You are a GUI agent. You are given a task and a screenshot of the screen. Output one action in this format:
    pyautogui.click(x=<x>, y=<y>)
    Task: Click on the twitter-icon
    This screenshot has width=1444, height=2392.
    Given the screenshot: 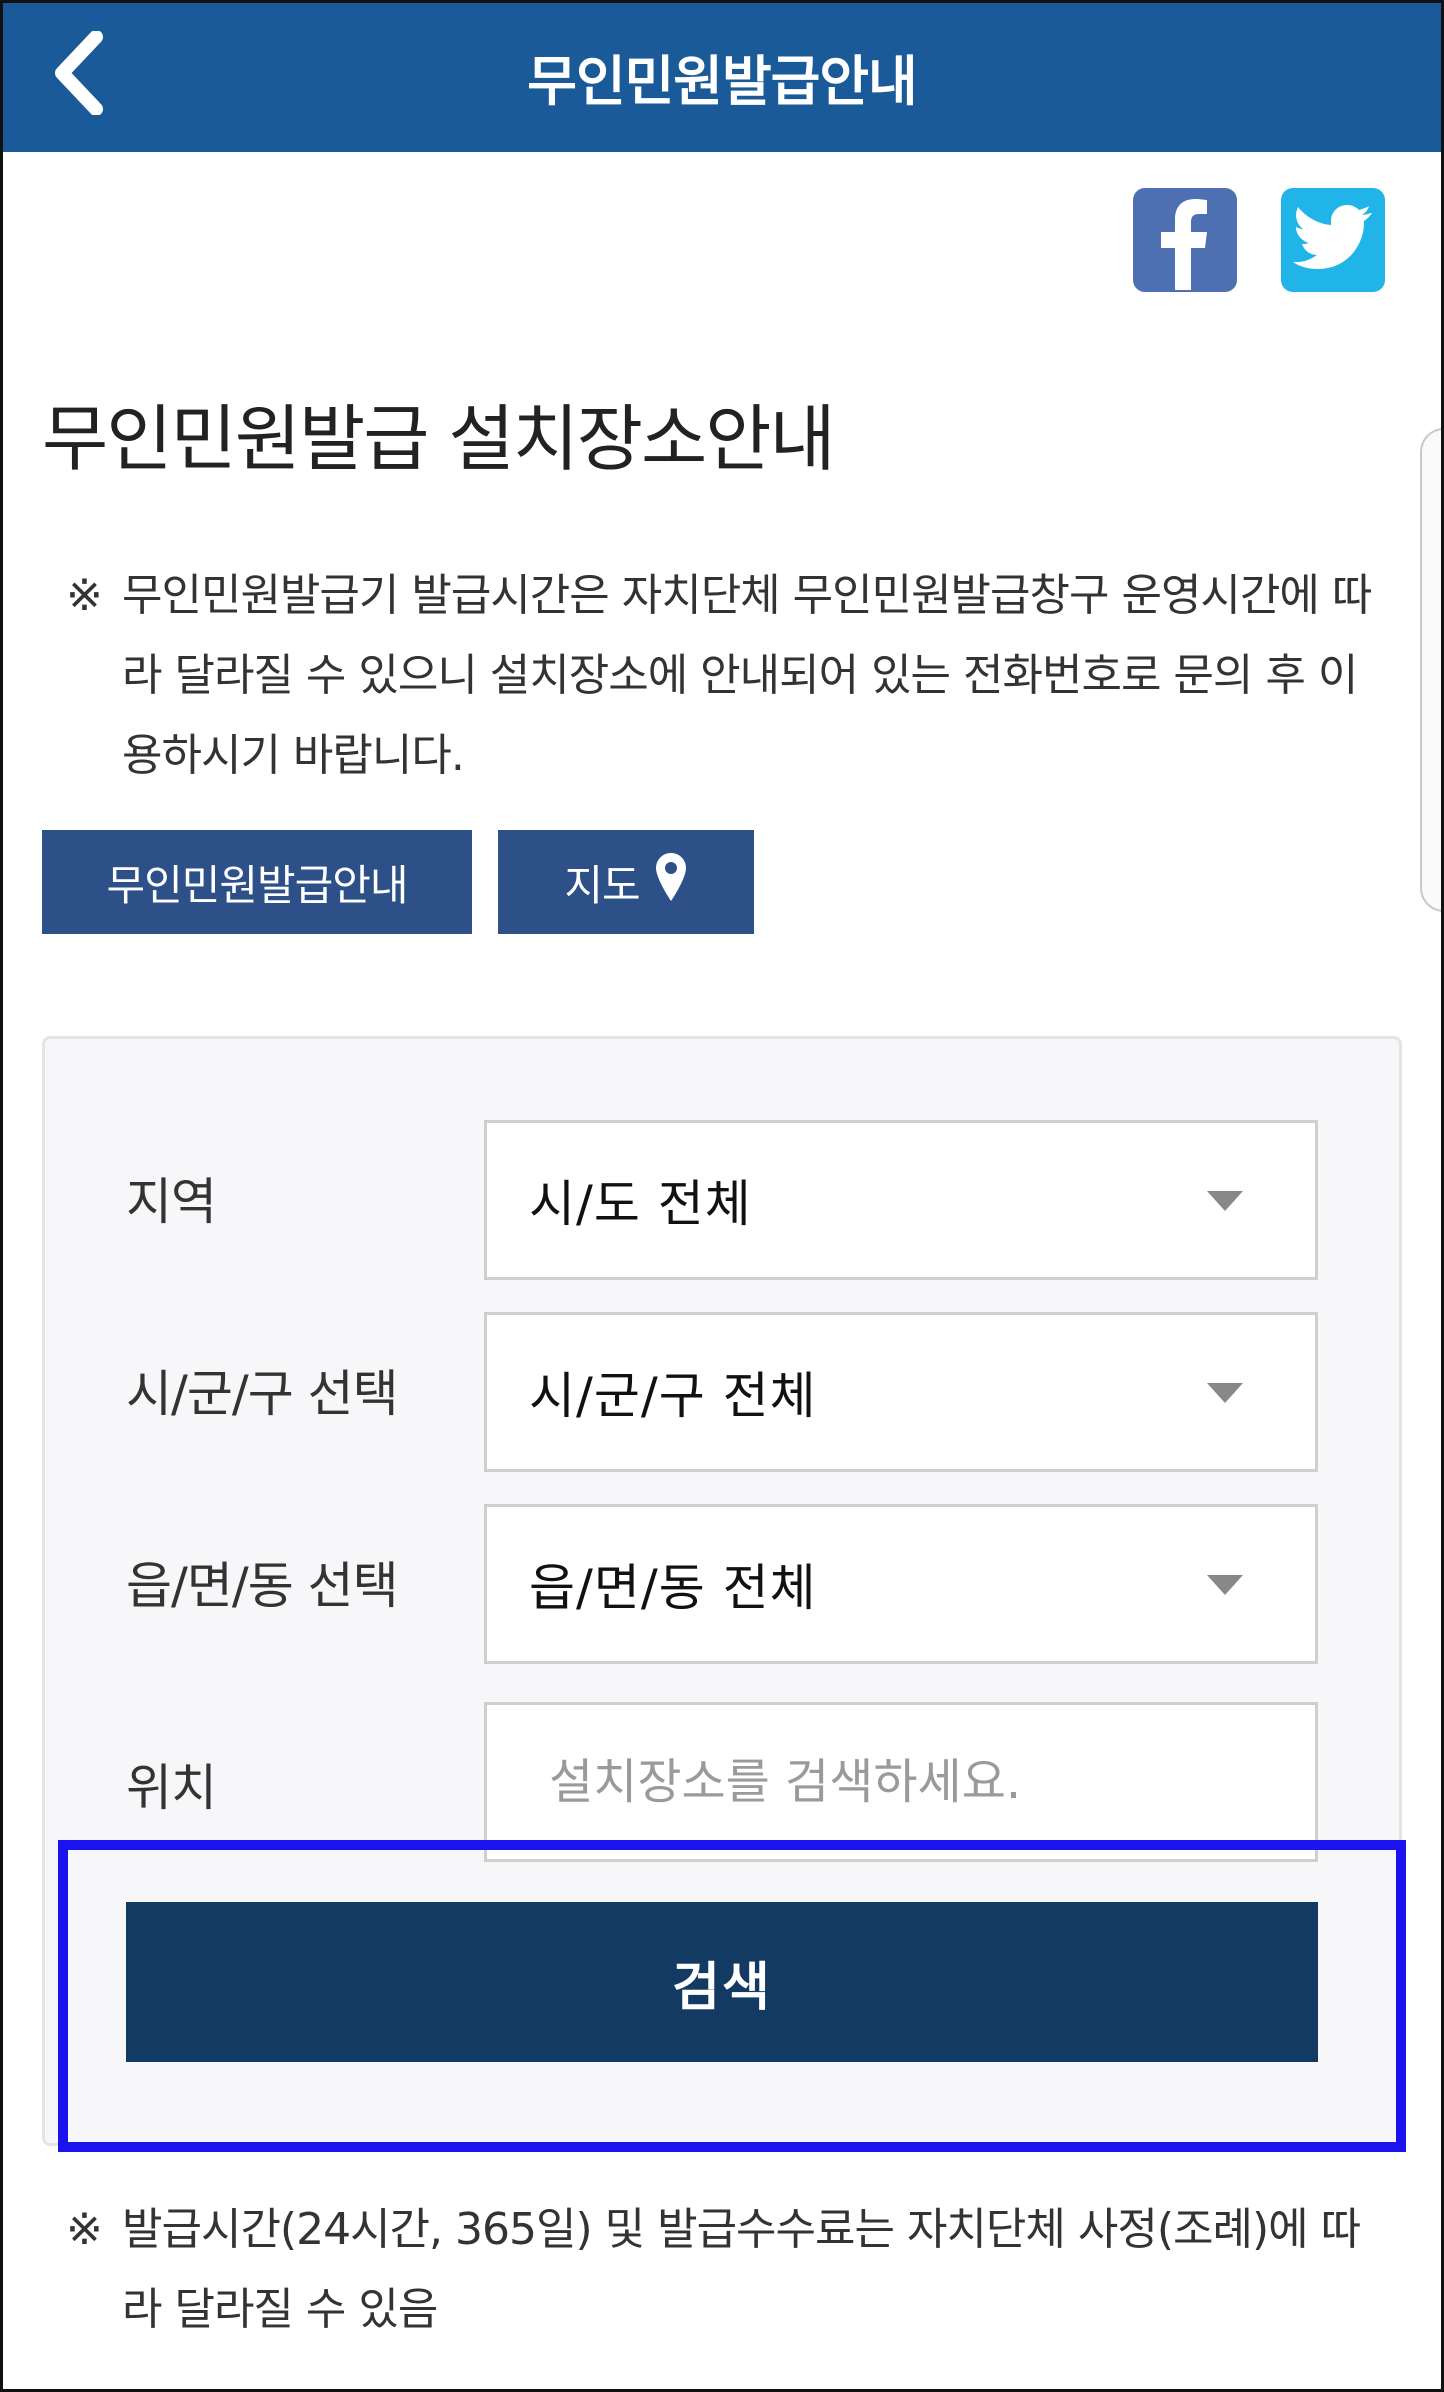 What is the action you would take?
    pyautogui.click(x=1333, y=240)
    